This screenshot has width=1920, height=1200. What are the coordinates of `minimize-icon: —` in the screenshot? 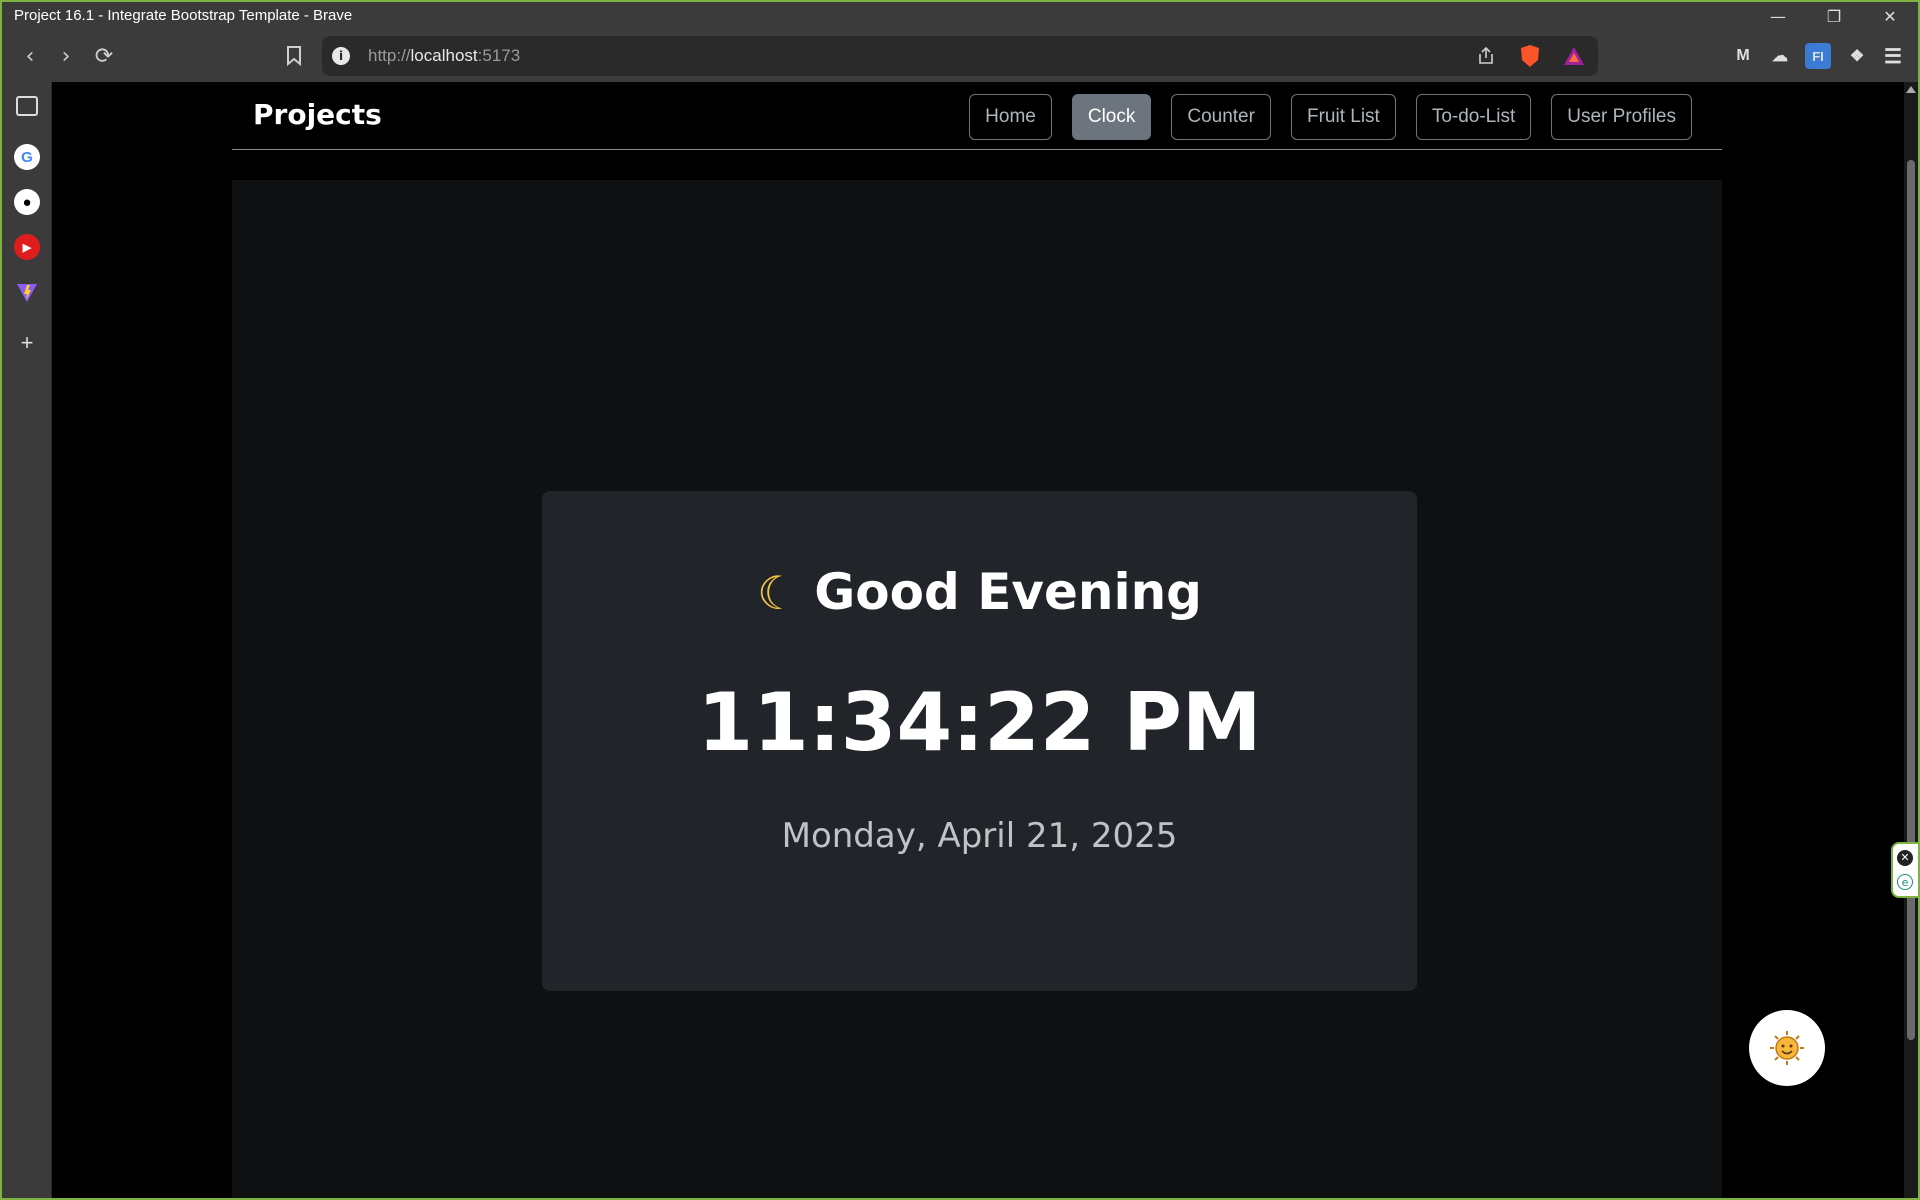 It's located at (1778, 16).